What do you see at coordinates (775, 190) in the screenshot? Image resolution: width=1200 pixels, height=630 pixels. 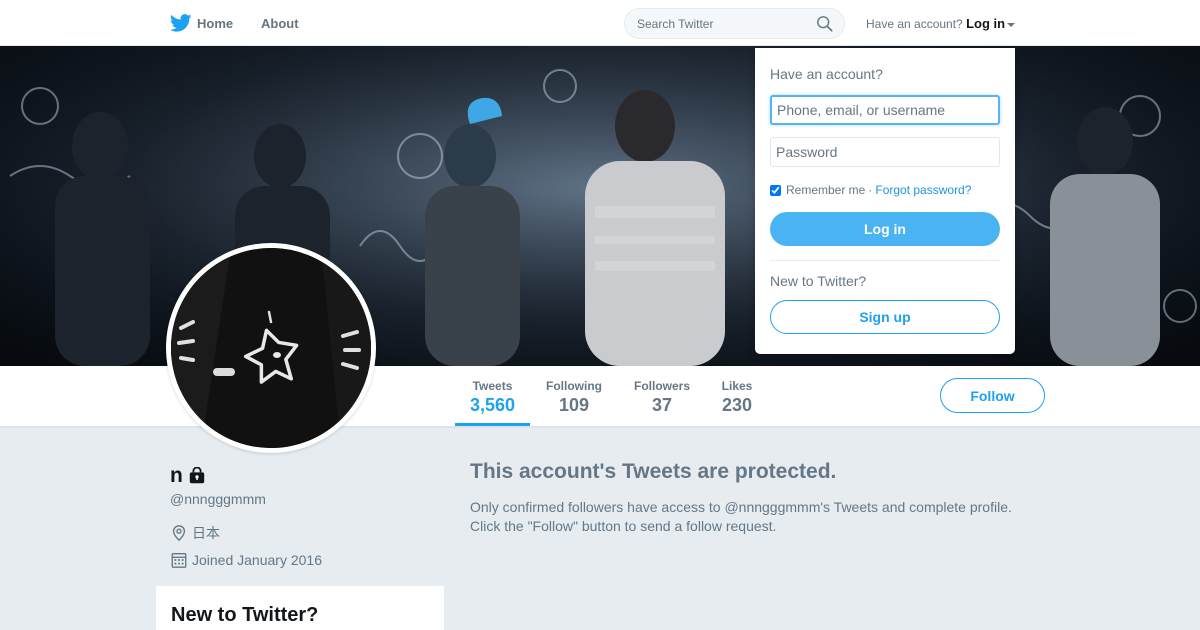 I see `remember-me-checkbox` at bounding box center [775, 190].